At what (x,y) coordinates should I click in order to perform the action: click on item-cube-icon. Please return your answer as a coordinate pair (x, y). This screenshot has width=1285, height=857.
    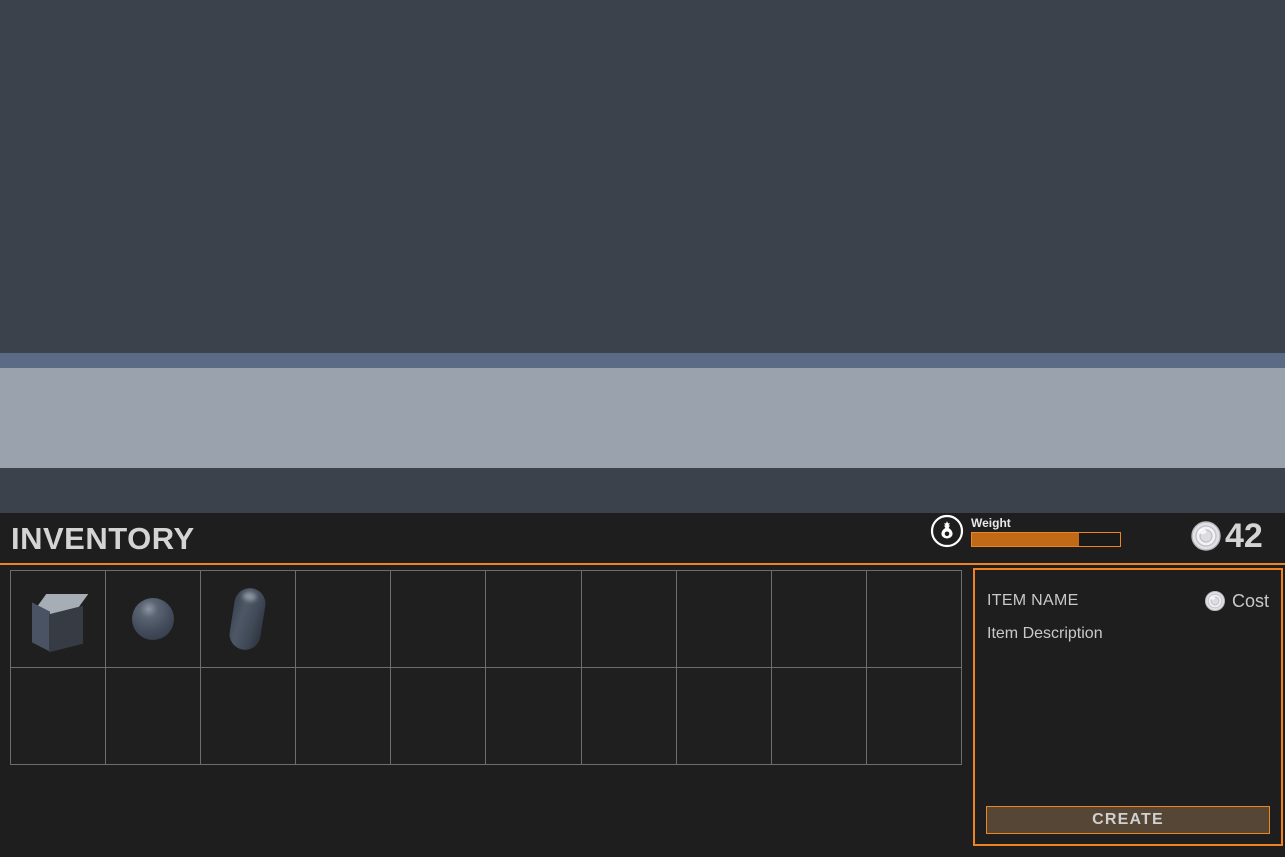
    Looking at the image, I should click on (59, 621).